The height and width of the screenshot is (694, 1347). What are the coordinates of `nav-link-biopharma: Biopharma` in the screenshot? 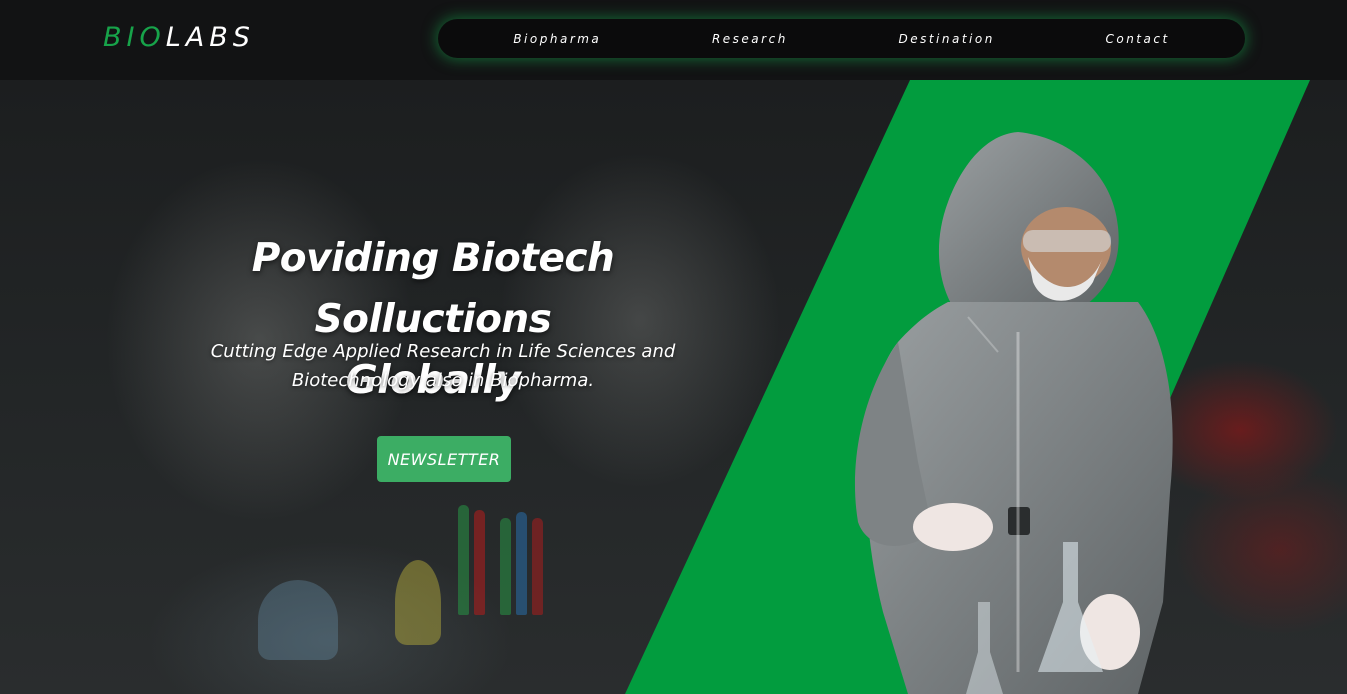 It's located at (557, 39).